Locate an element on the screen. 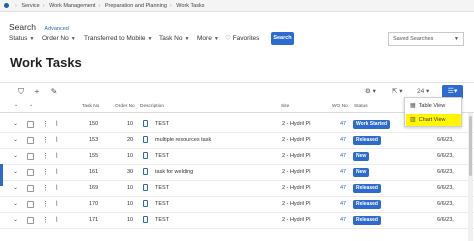  task-no: 170 is located at coordinates (94, 204).